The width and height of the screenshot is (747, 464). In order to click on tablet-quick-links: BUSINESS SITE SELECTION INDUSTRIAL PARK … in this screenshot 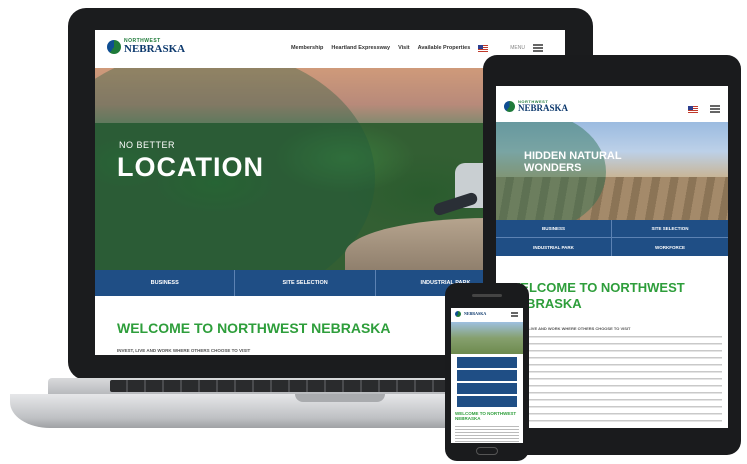, I will do `click(612, 238)`.